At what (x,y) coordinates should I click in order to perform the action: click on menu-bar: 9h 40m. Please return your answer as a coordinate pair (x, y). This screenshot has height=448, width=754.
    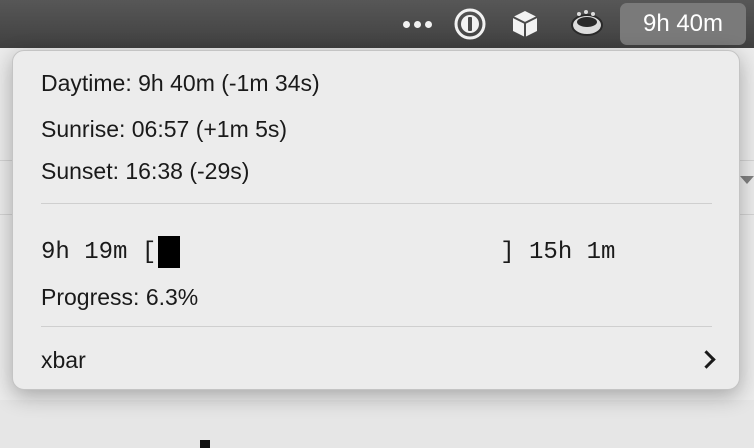
    Looking at the image, I should click on (377, 24).